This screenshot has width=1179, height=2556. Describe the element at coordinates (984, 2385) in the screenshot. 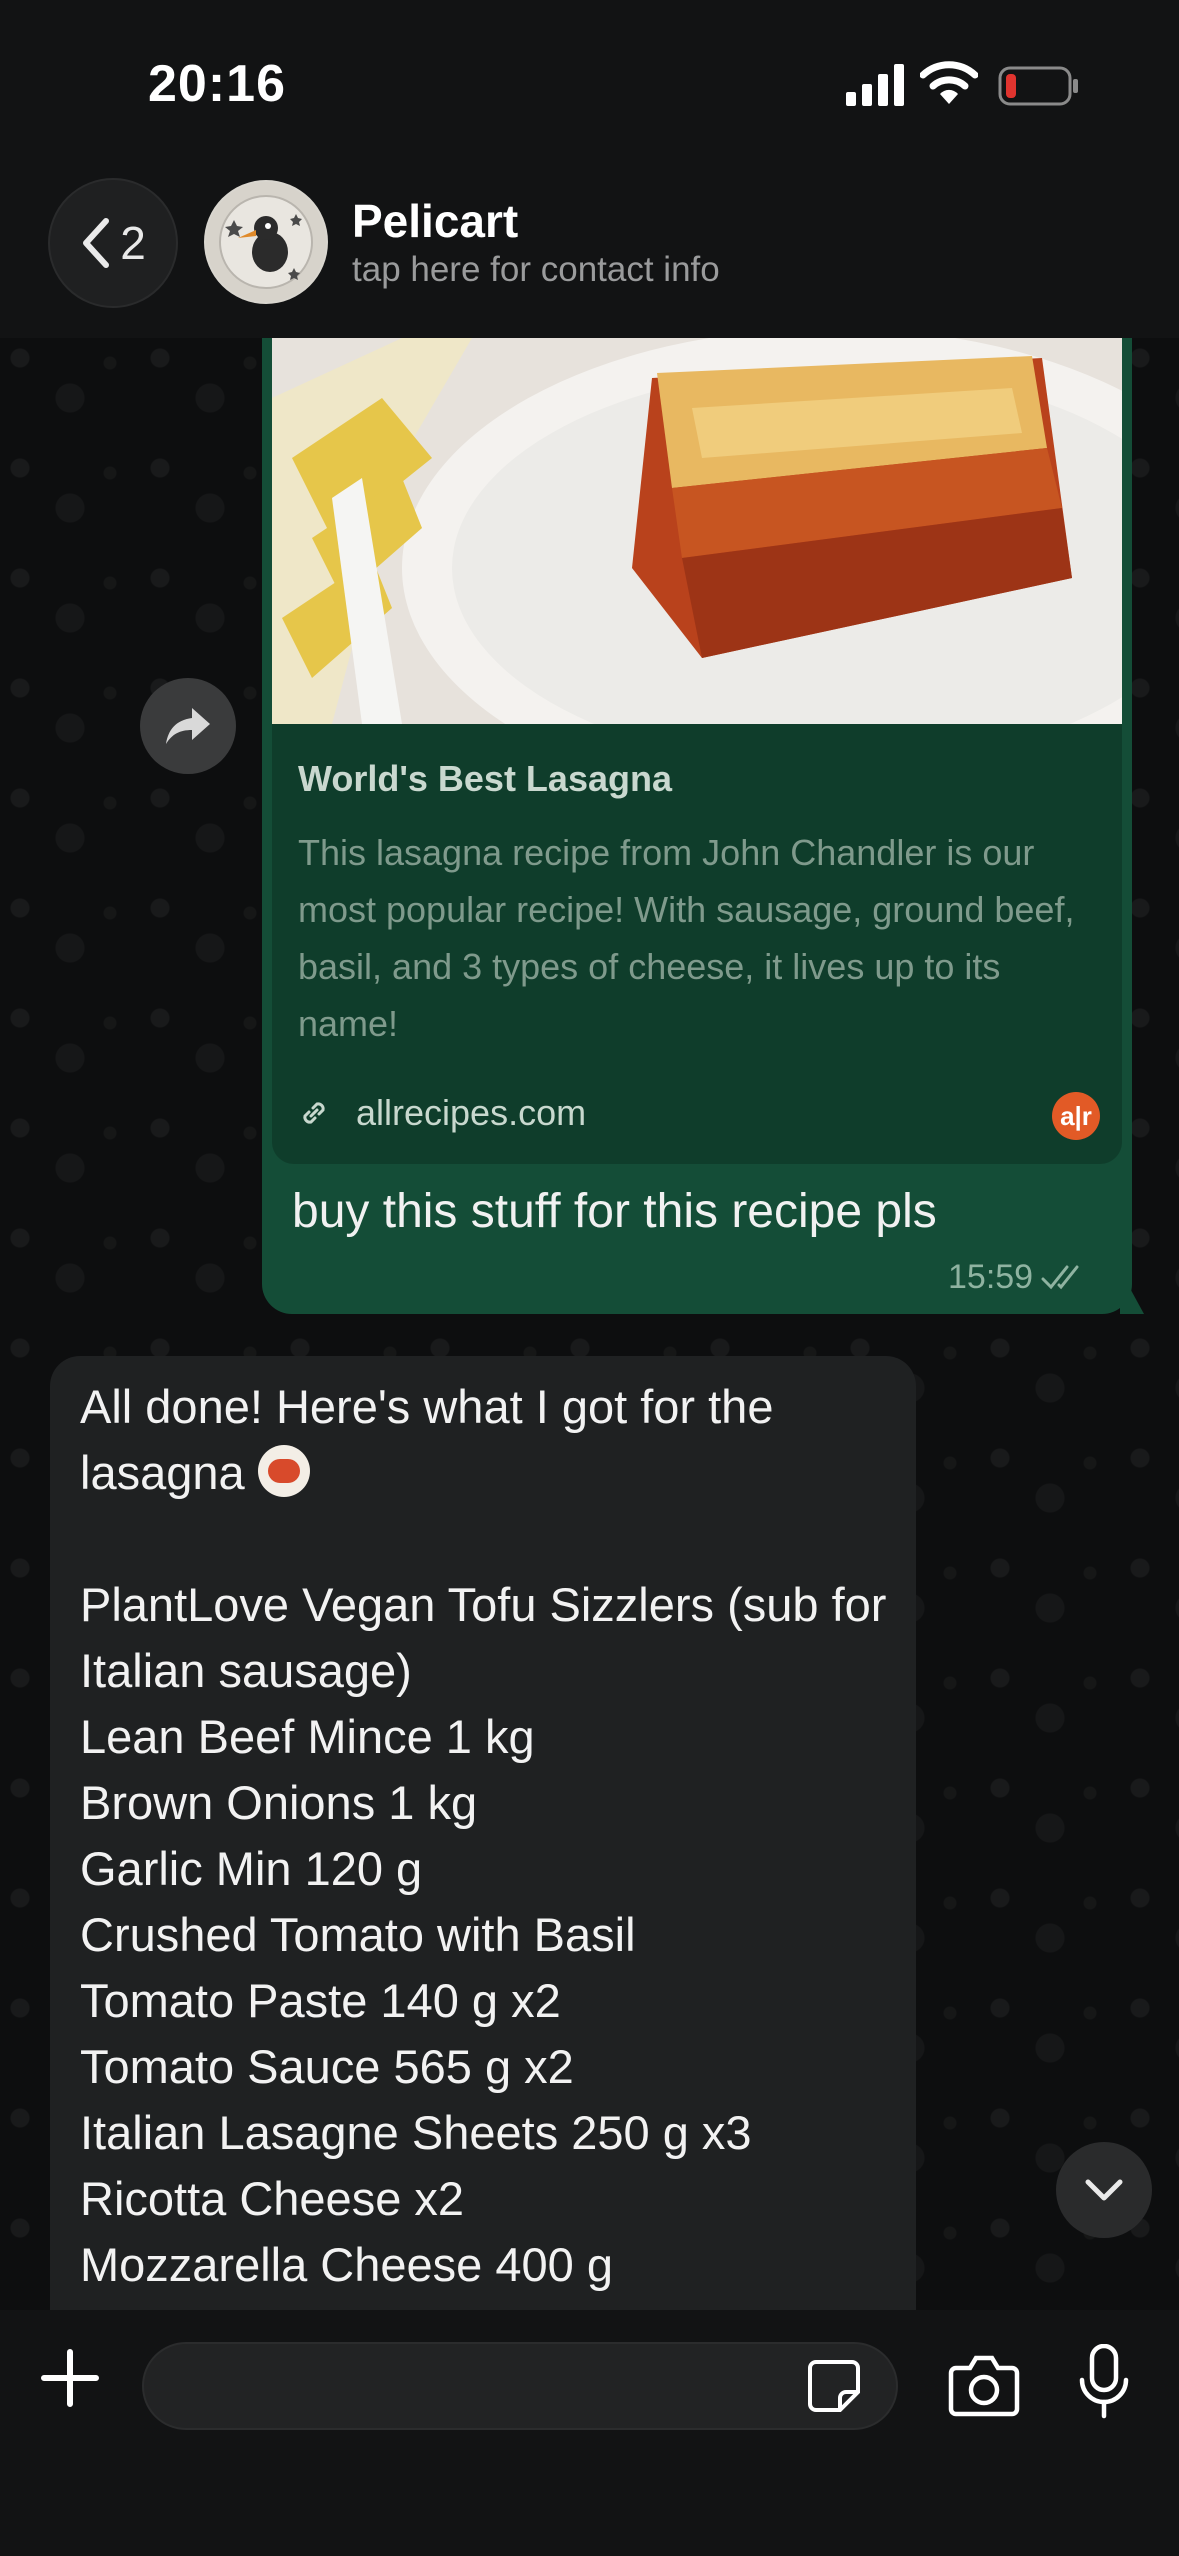

I see `camera-icon` at that location.